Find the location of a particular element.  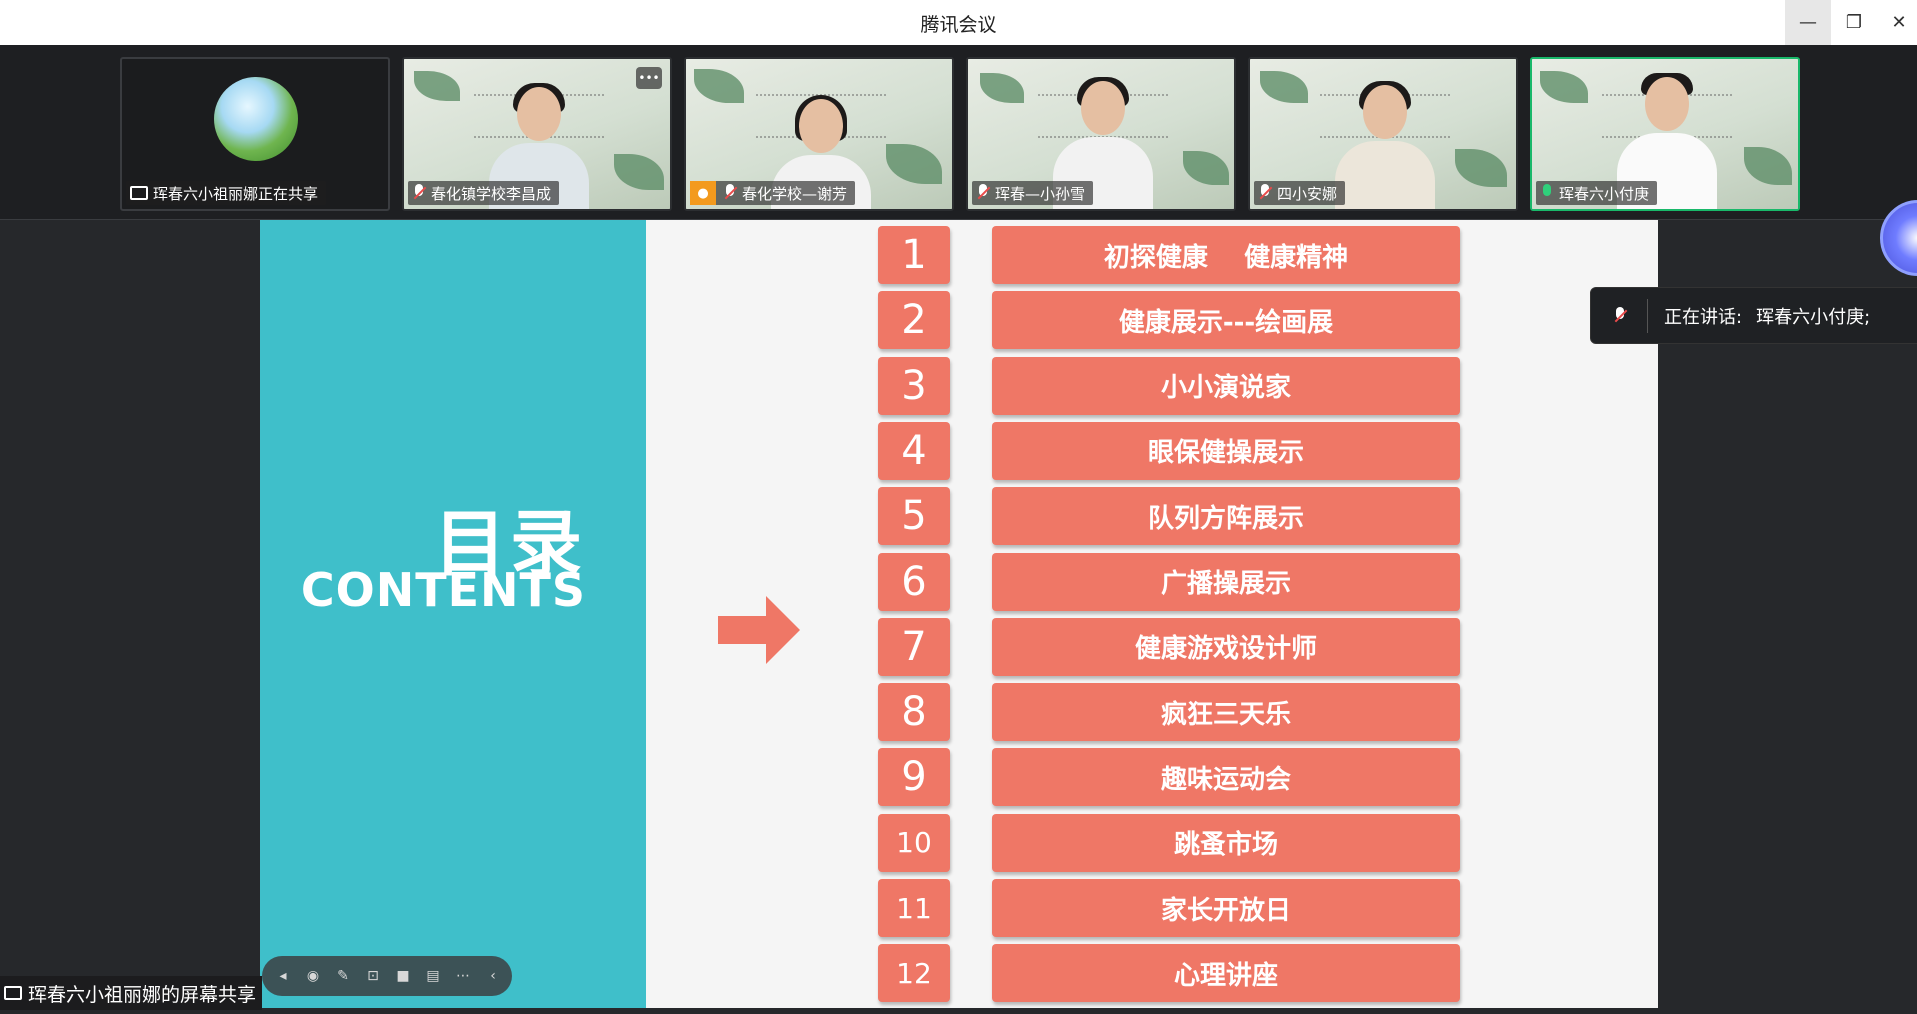

participant-name: 四小安娜 is located at coordinates (1307, 193).